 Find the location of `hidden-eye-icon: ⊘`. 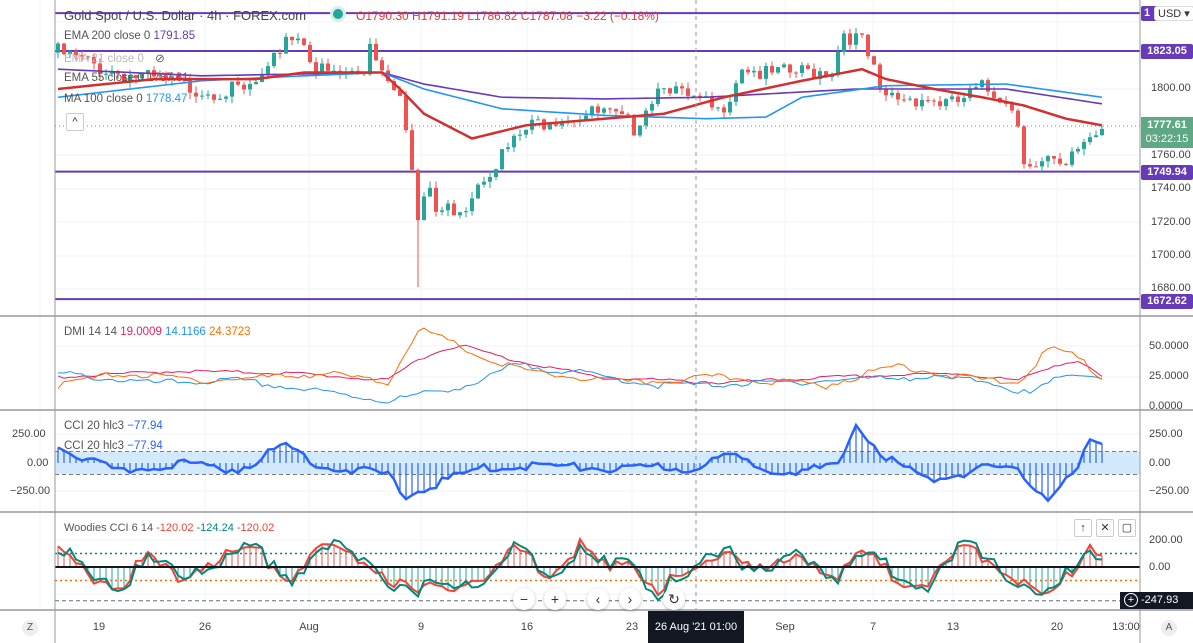

hidden-eye-icon: ⊘ is located at coordinates (160, 59).